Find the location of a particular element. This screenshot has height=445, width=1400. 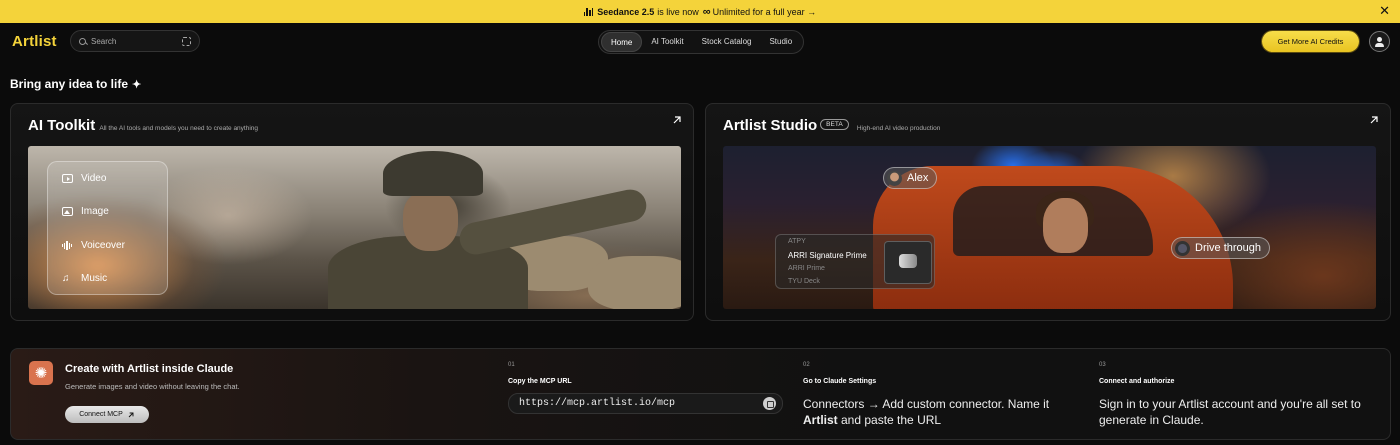

search-box is located at coordinates (135, 41).